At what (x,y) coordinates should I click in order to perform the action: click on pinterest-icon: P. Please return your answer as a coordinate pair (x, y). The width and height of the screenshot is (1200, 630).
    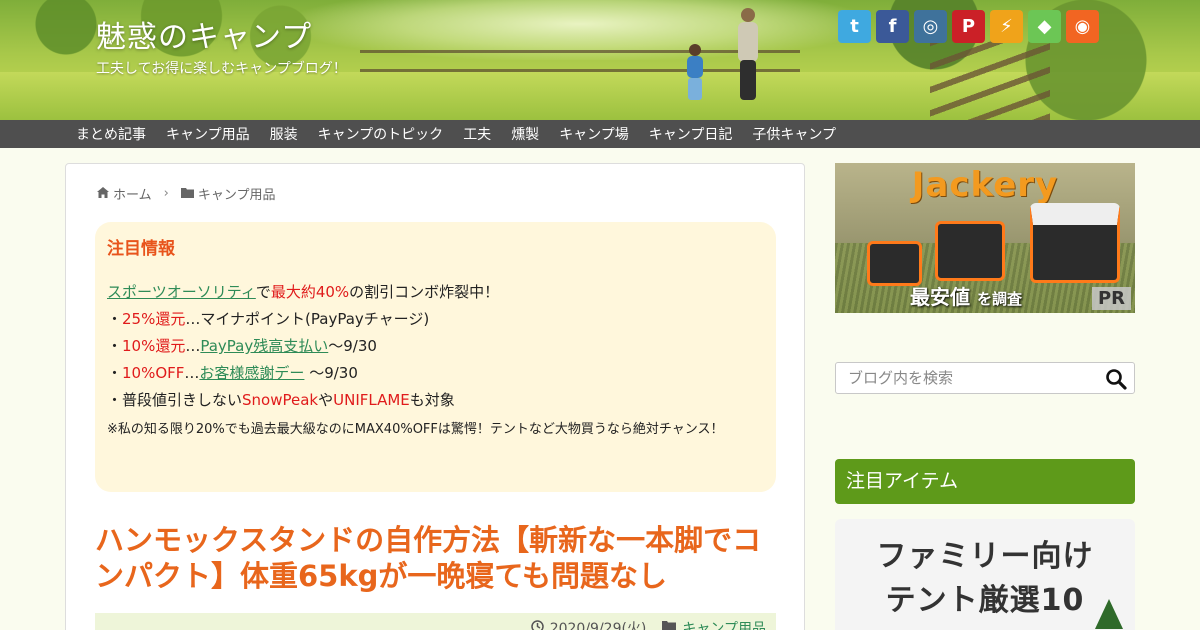
    Looking at the image, I should click on (968, 26).